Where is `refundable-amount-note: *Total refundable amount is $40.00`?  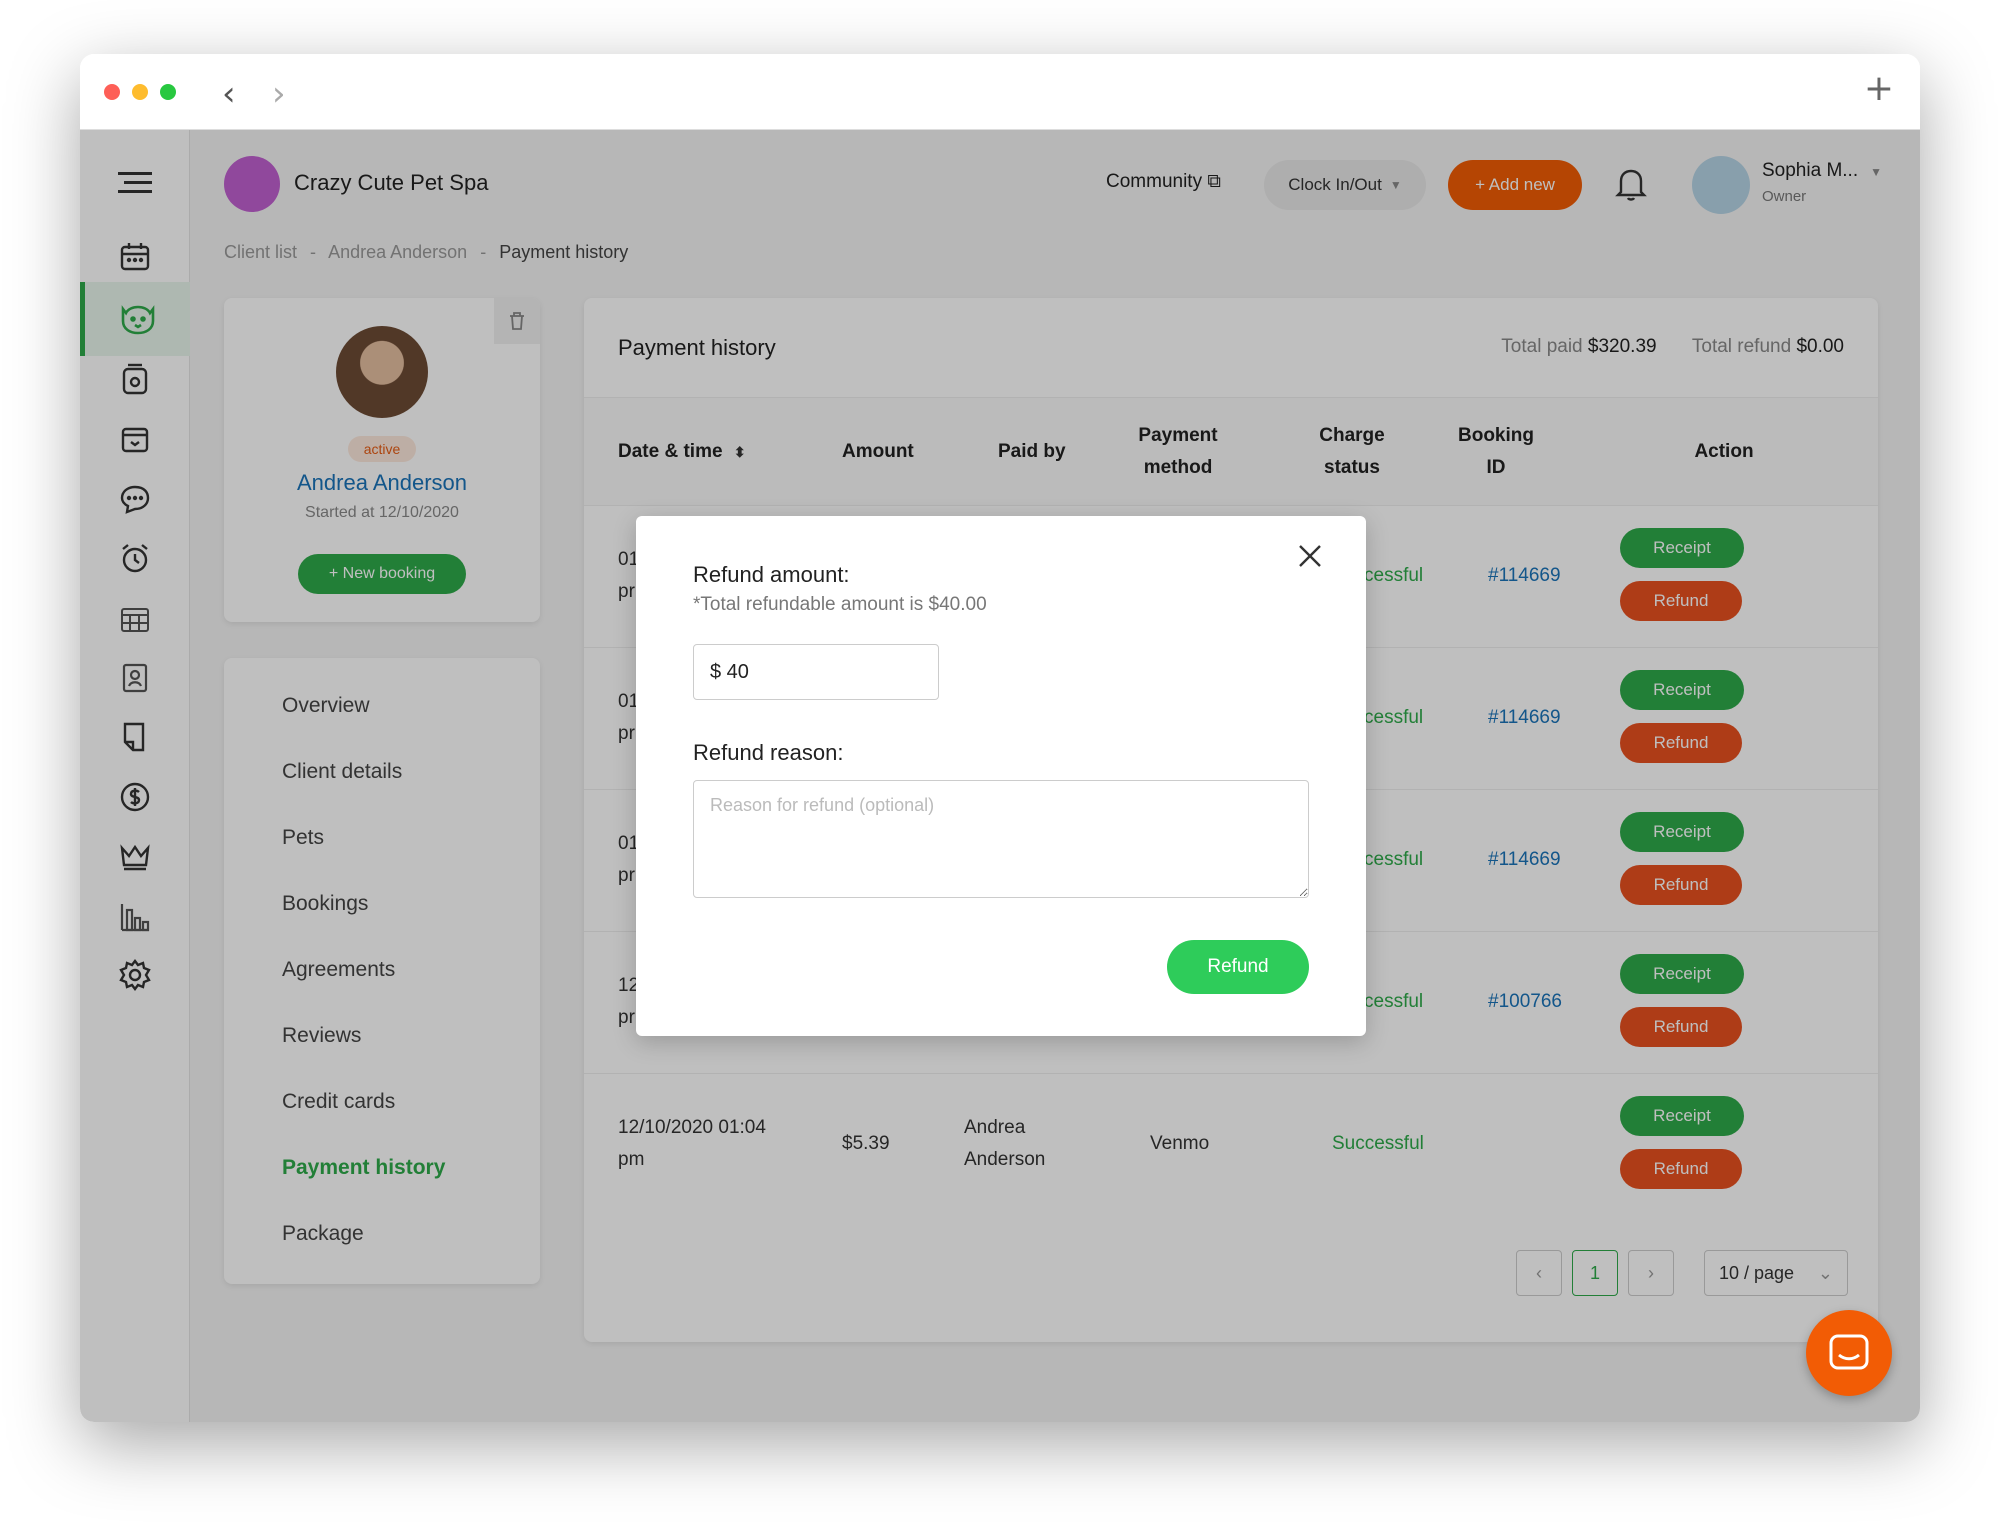 refundable-amount-note: *Total refundable amount is $40.00 is located at coordinates (840, 604).